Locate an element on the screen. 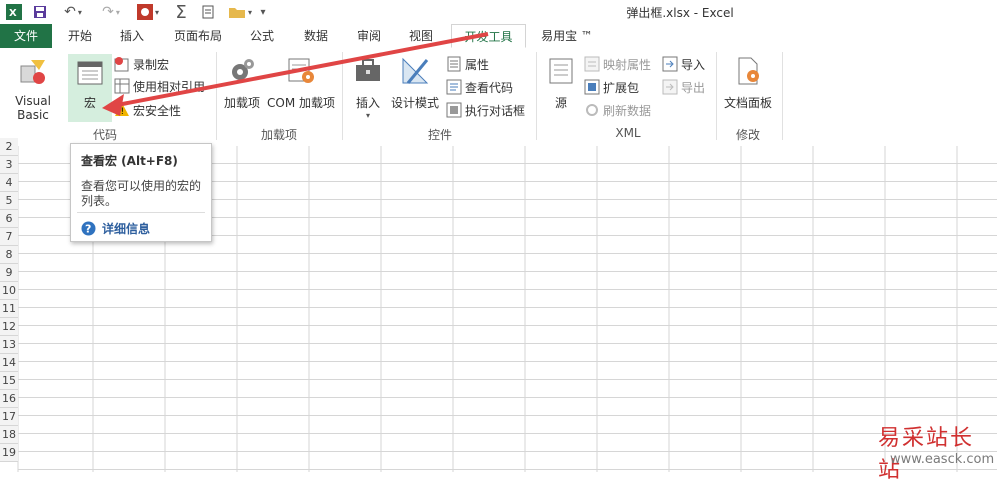  watermark-url: www.easck.com is located at coordinates (942, 459).